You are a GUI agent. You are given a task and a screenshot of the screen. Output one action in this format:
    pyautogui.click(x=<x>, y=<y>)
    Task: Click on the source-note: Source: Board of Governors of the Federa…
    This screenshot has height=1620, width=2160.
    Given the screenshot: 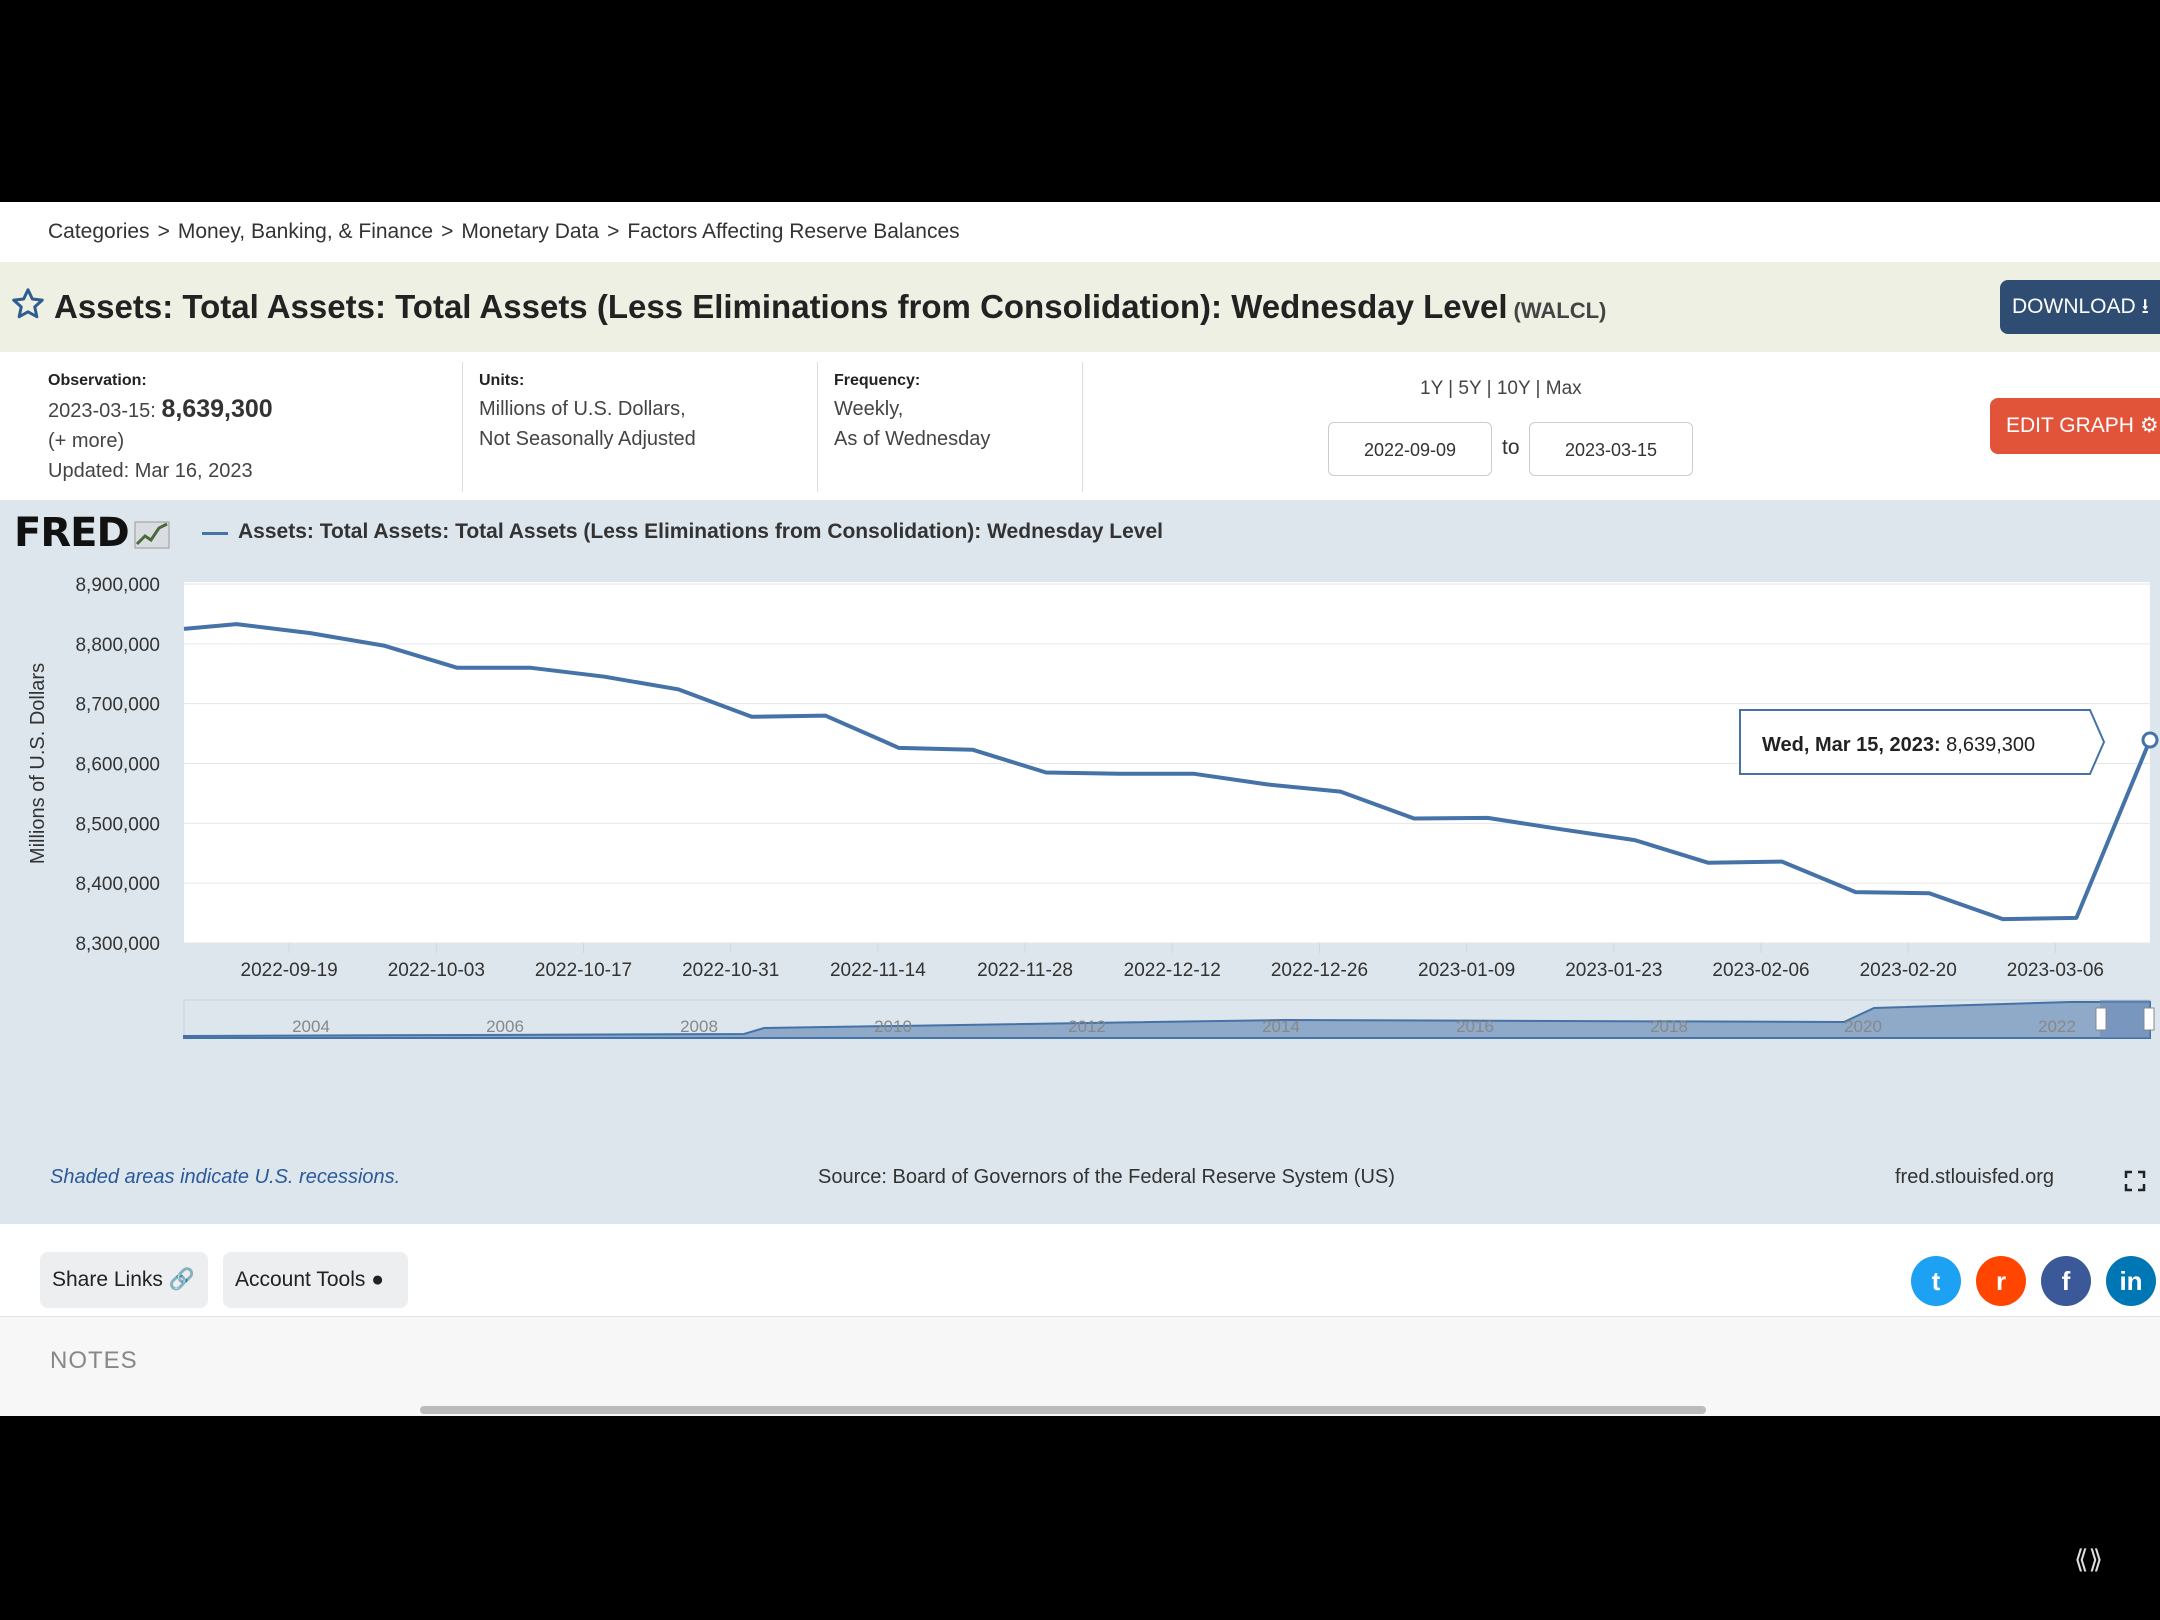 What is the action you would take?
    pyautogui.click(x=1106, y=1177)
    